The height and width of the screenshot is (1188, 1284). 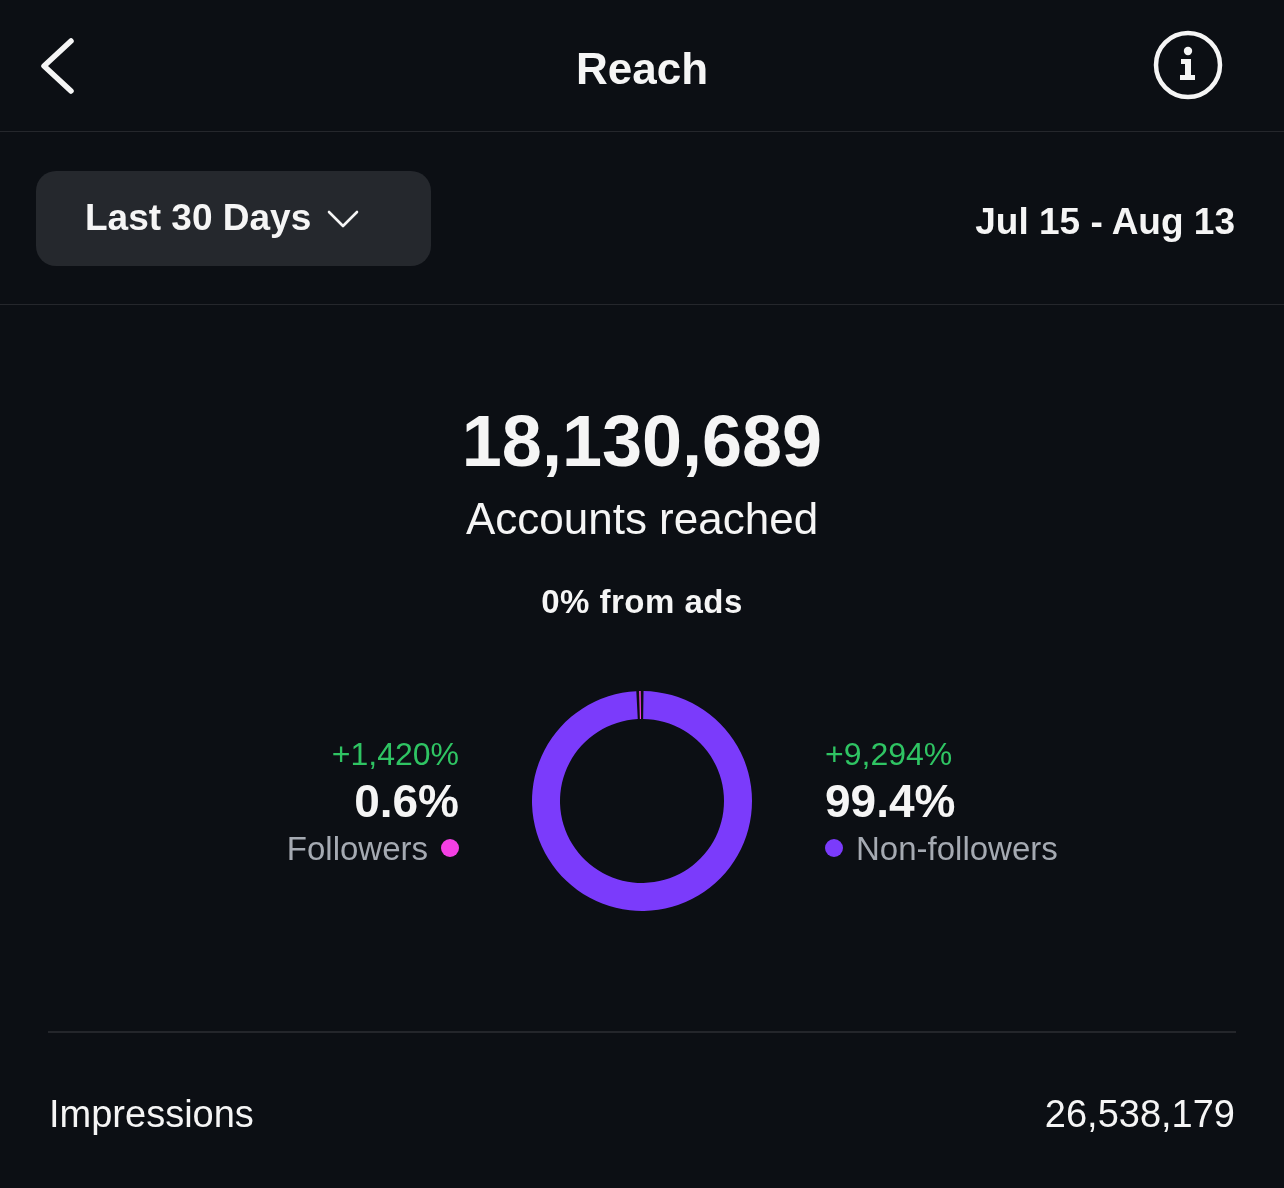 I want to click on change-percent: +1,420%, so click(x=395, y=754).